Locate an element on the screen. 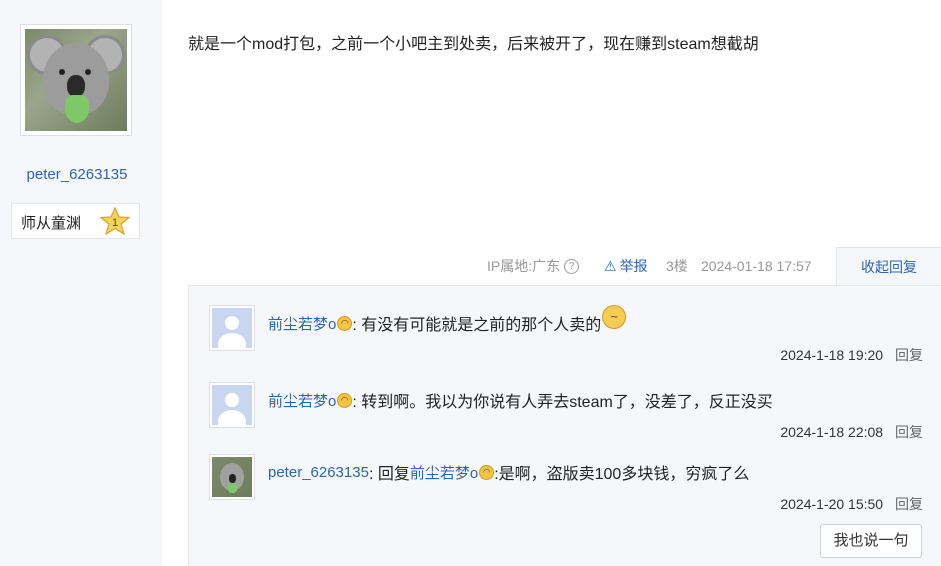 The height and width of the screenshot is (566, 941). reply-text: :是啊，盗版卖100多块钱，穷疯了么 is located at coordinates (622, 474).